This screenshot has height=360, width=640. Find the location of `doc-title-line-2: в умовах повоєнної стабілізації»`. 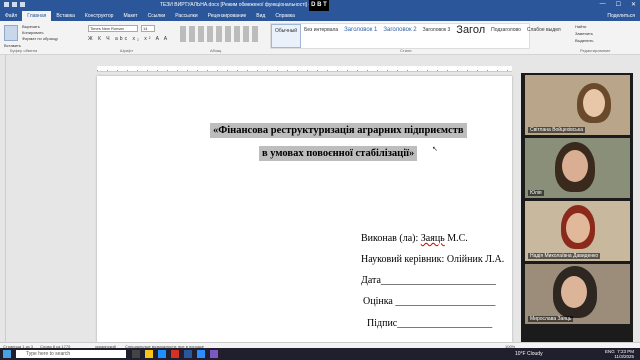

doc-title-line-2: в умовах повоєнної стабілізації» is located at coordinates (338, 153).